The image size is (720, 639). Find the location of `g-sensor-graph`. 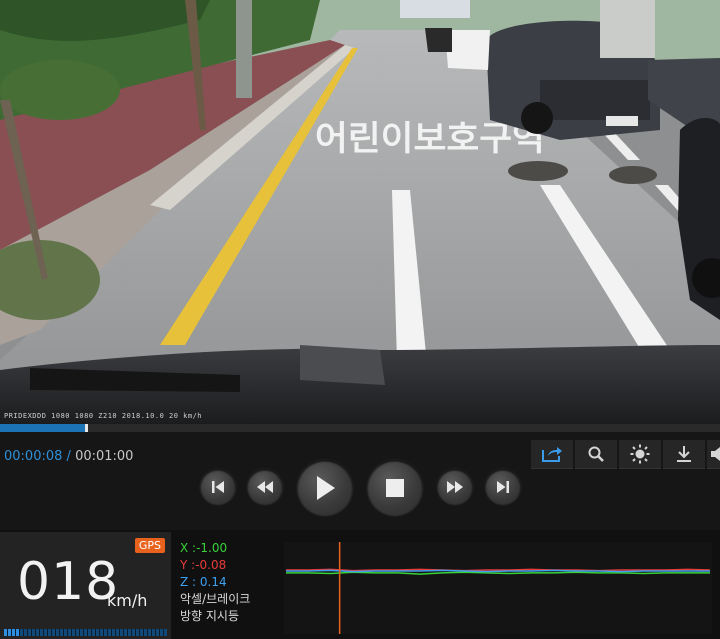

g-sensor-graph is located at coordinates (498, 588).